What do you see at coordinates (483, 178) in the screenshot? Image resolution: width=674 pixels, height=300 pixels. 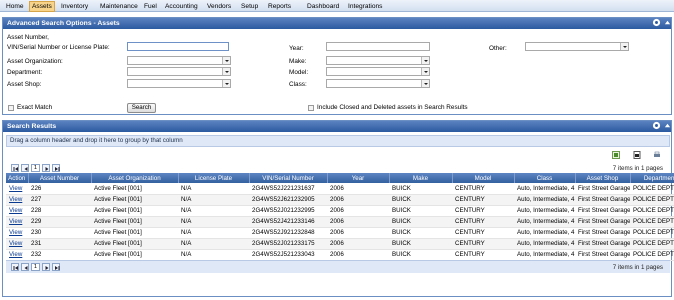 I see `column-header-model: Model` at bounding box center [483, 178].